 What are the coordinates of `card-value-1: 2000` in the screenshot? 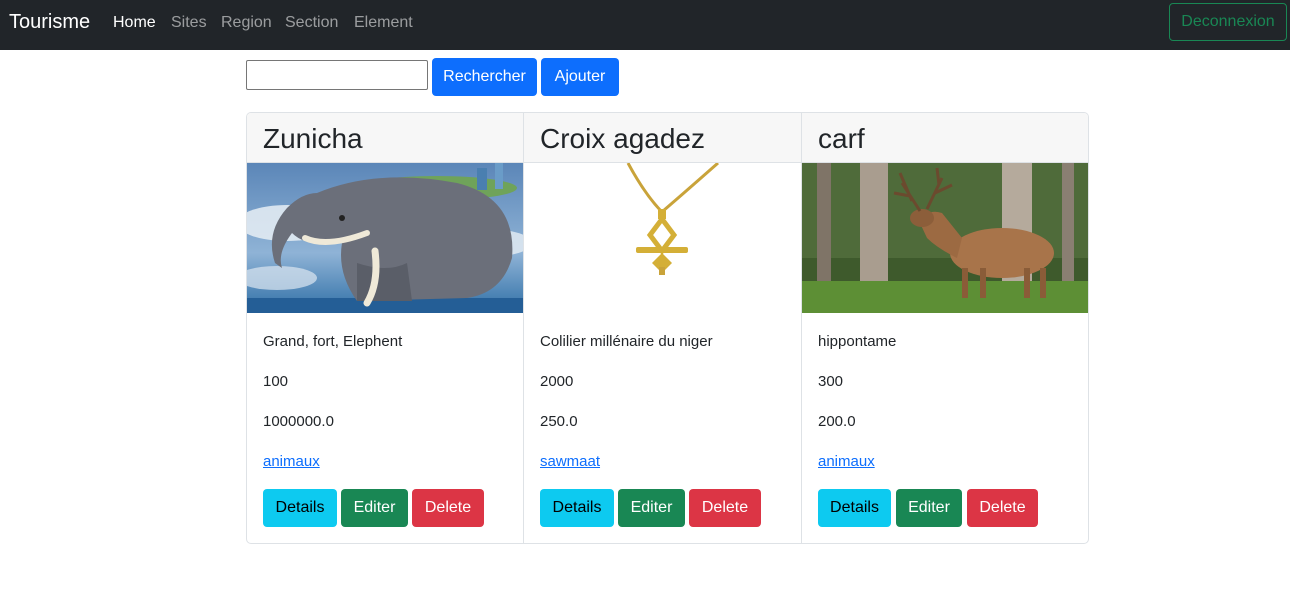 It's located at (557, 381).